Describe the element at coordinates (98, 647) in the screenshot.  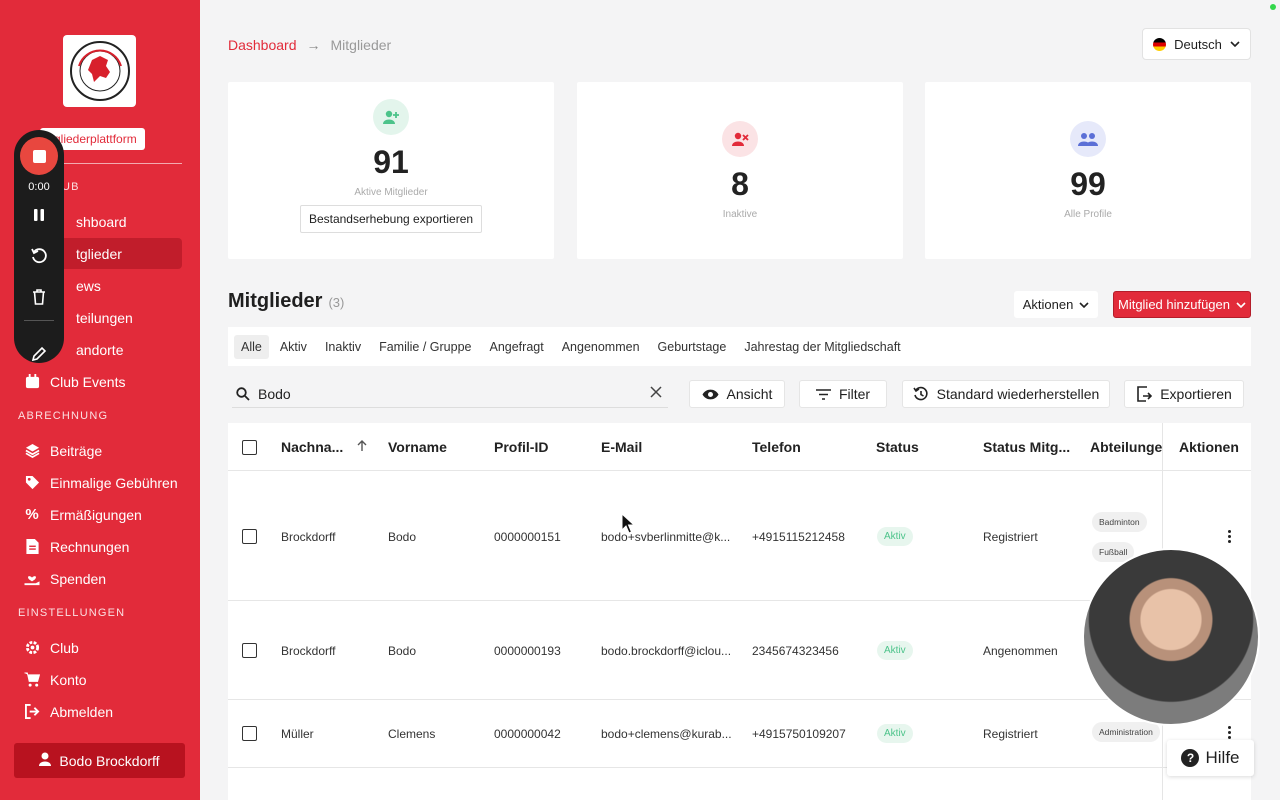
I see `sidebar-item-club: Club` at that location.